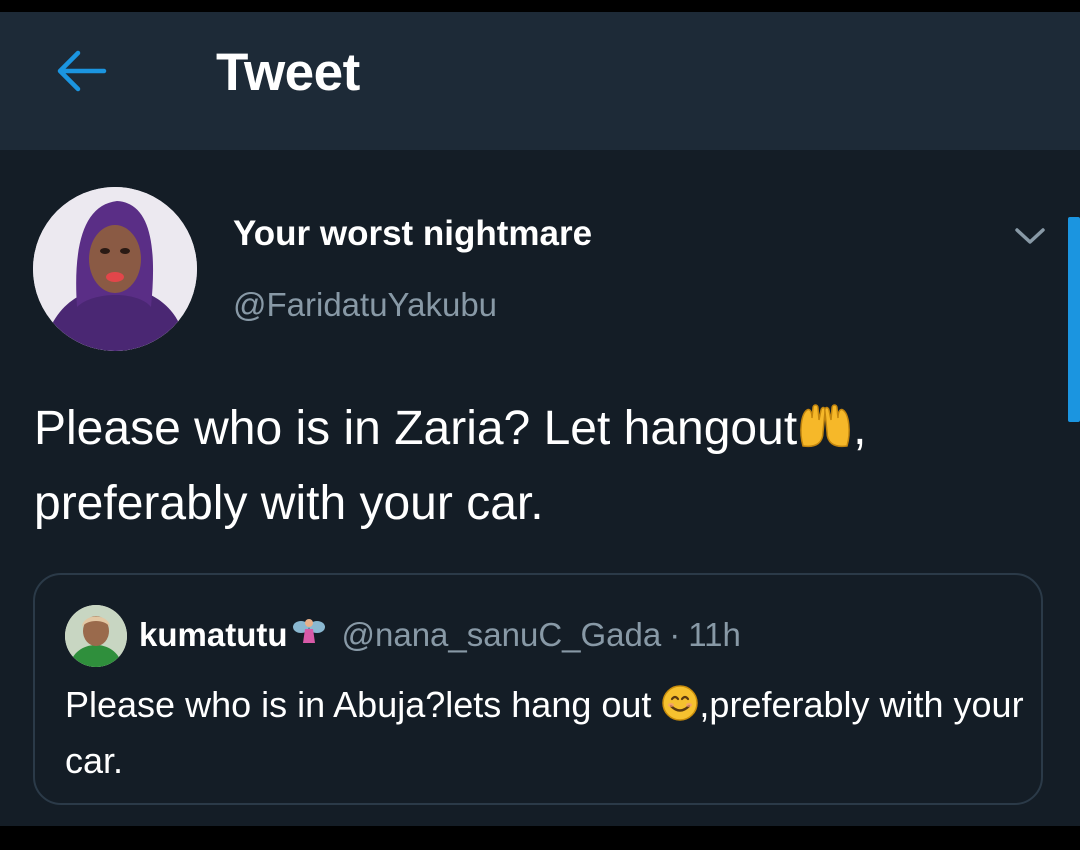 The image size is (1080, 850). I want to click on quoted-tweet-header: kumatutu @nana_sanuC_Gada · 11h, so click(440, 635).